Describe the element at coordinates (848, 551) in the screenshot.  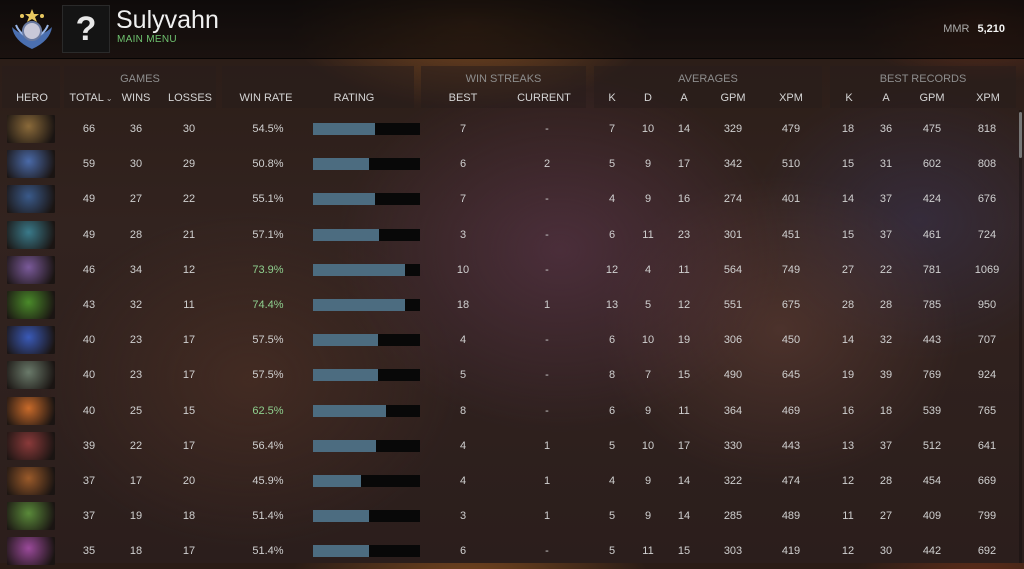
I see `cell-bk: 12` at that location.